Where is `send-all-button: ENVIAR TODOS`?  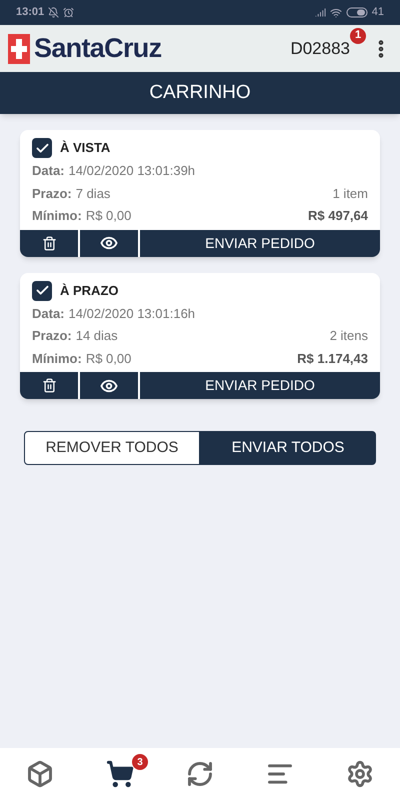 send-all-button: ENVIAR TODOS is located at coordinates (288, 448).